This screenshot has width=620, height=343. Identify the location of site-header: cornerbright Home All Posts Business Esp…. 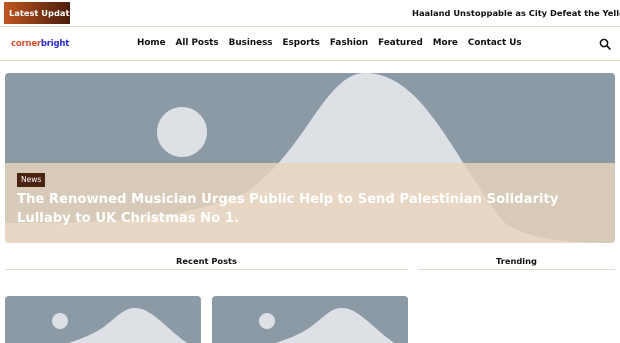
(310, 44).